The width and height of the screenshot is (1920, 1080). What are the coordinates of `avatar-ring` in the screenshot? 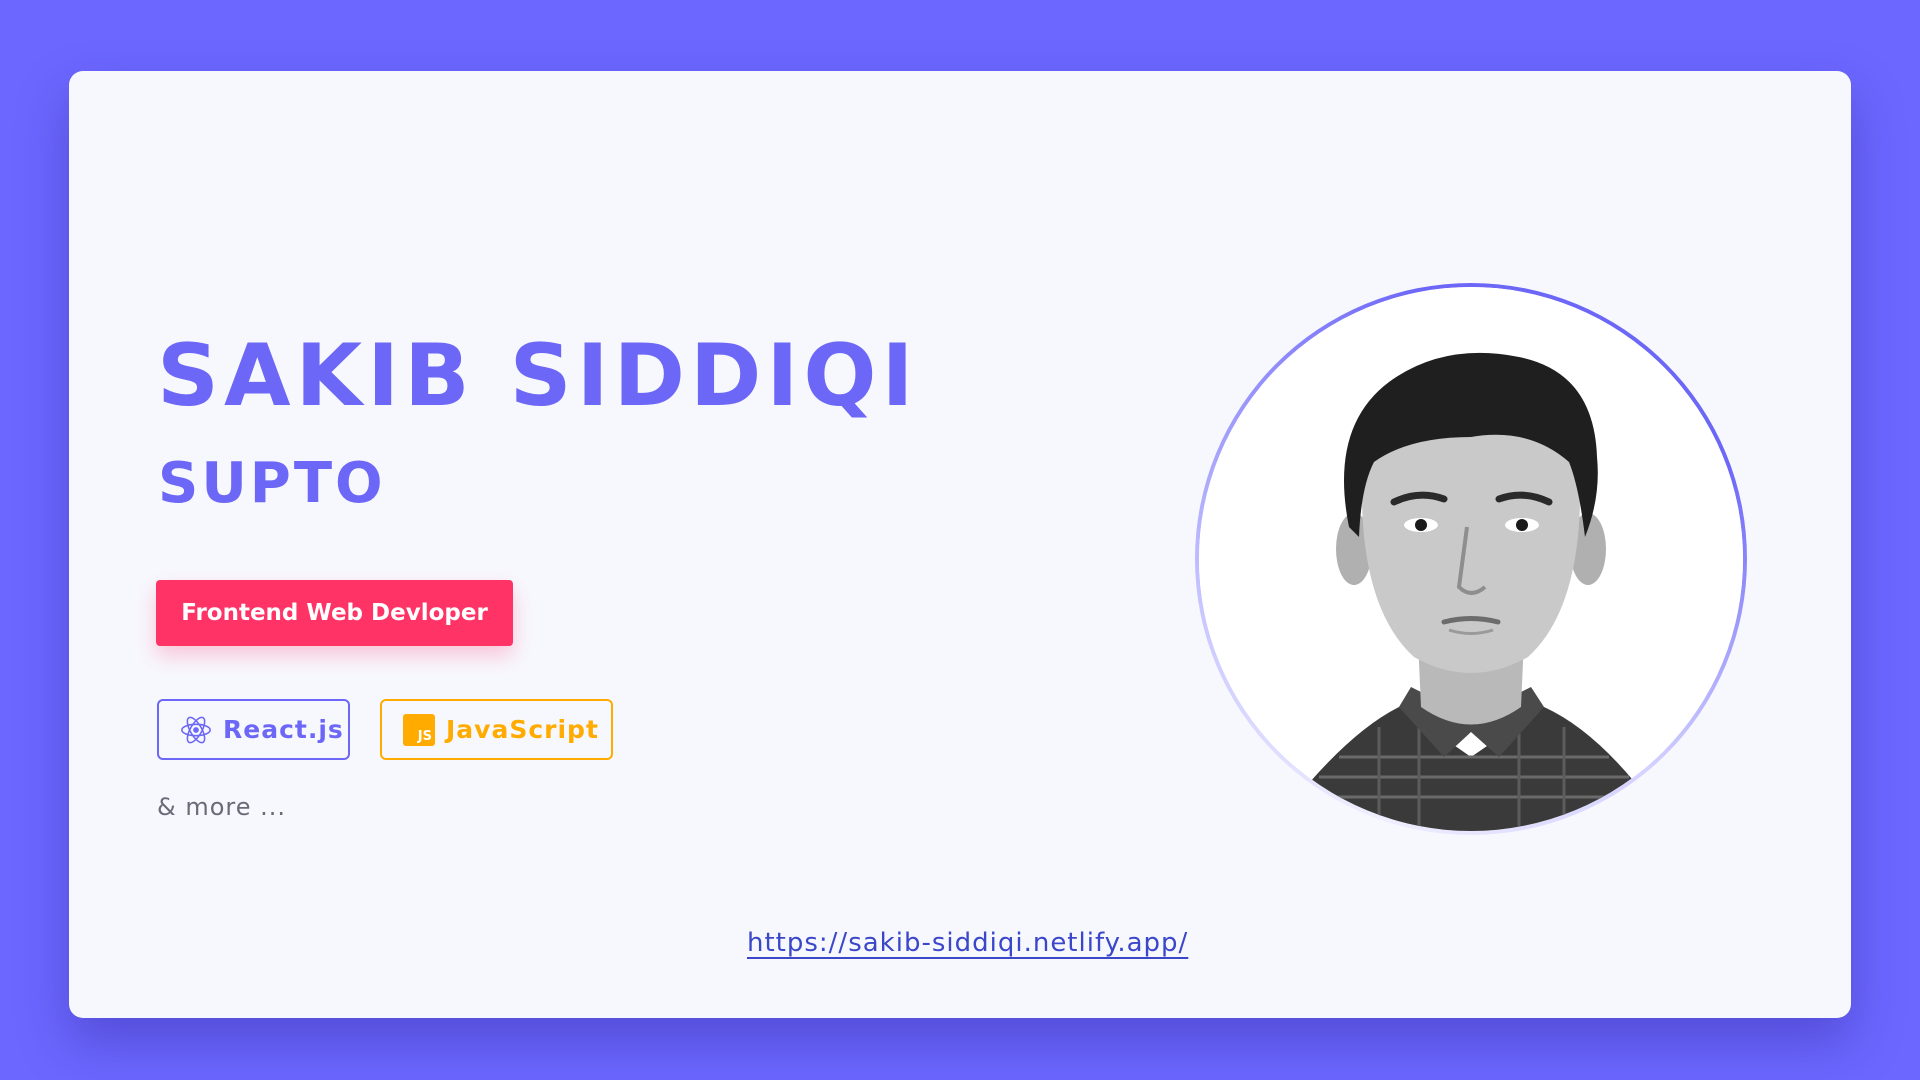 It's located at (1471, 559).